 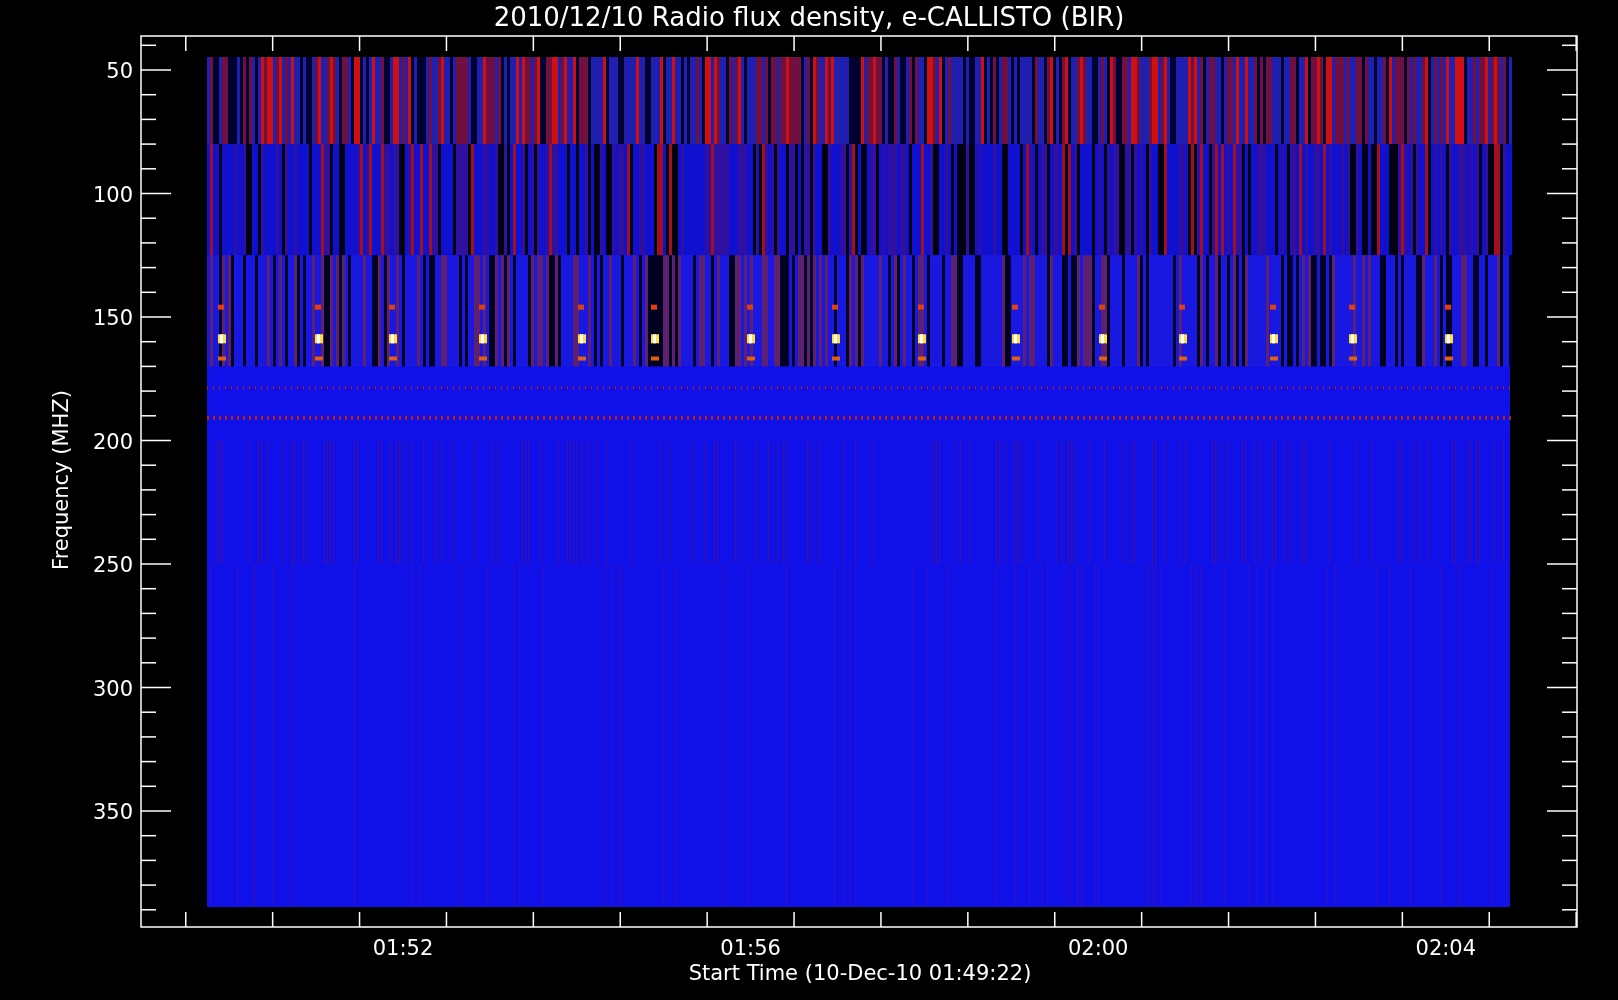 I want to click on x-tick-label: 02:04, so click(x=1446, y=948).